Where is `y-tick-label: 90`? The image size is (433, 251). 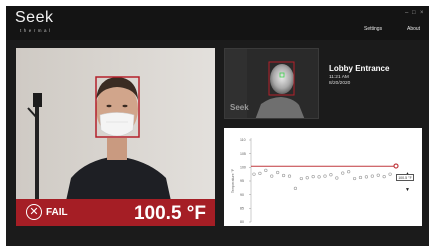 y-tick-label: 90 is located at coordinates (242, 195).